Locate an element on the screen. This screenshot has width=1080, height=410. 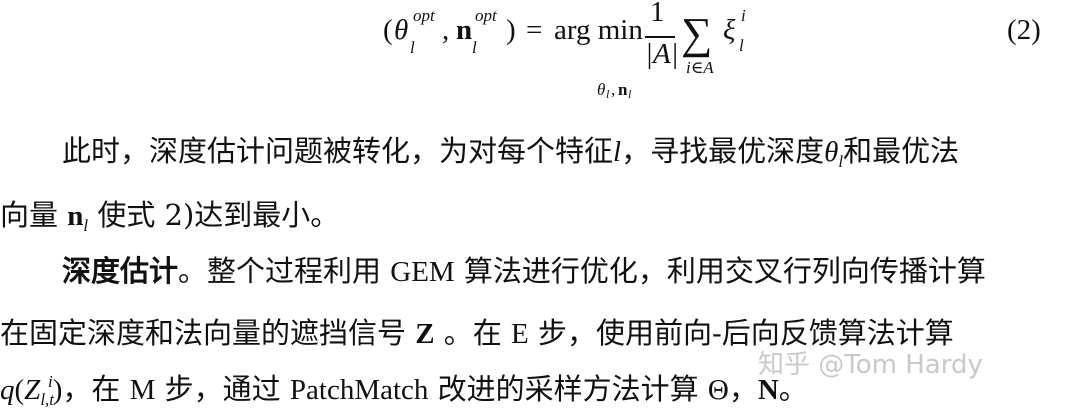
math-z-bold: Z is located at coordinates (425, 334).